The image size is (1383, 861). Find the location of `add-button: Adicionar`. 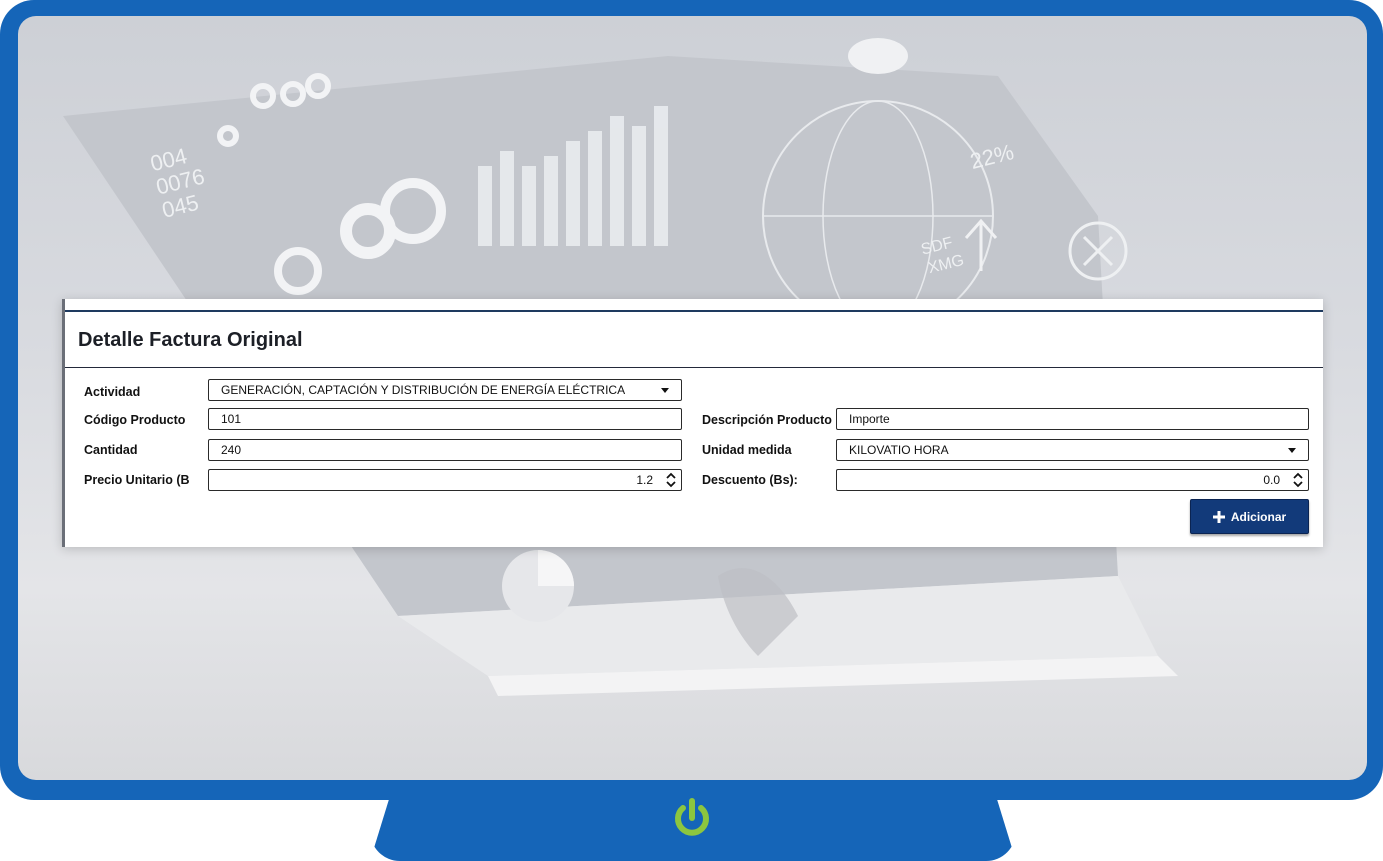

add-button: Adicionar is located at coordinates (1249, 516).